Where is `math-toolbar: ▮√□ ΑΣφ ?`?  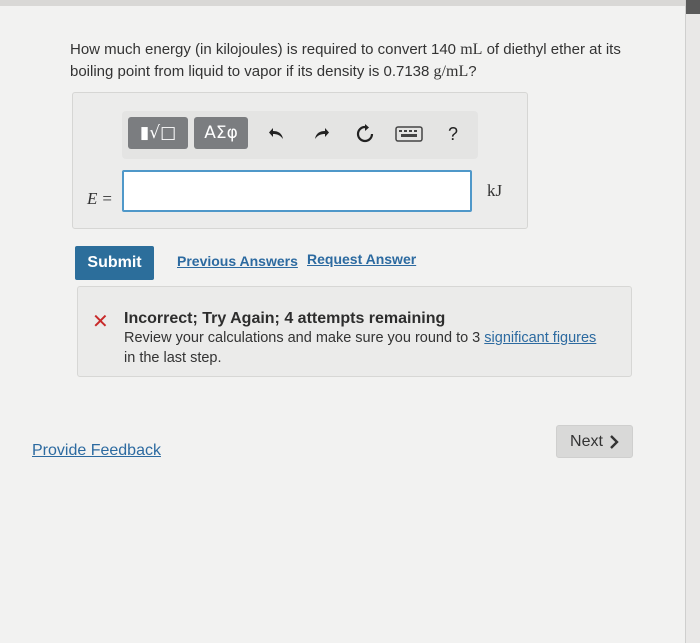 math-toolbar: ▮√□ ΑΣφ ? is located at coordinates (300, 135).